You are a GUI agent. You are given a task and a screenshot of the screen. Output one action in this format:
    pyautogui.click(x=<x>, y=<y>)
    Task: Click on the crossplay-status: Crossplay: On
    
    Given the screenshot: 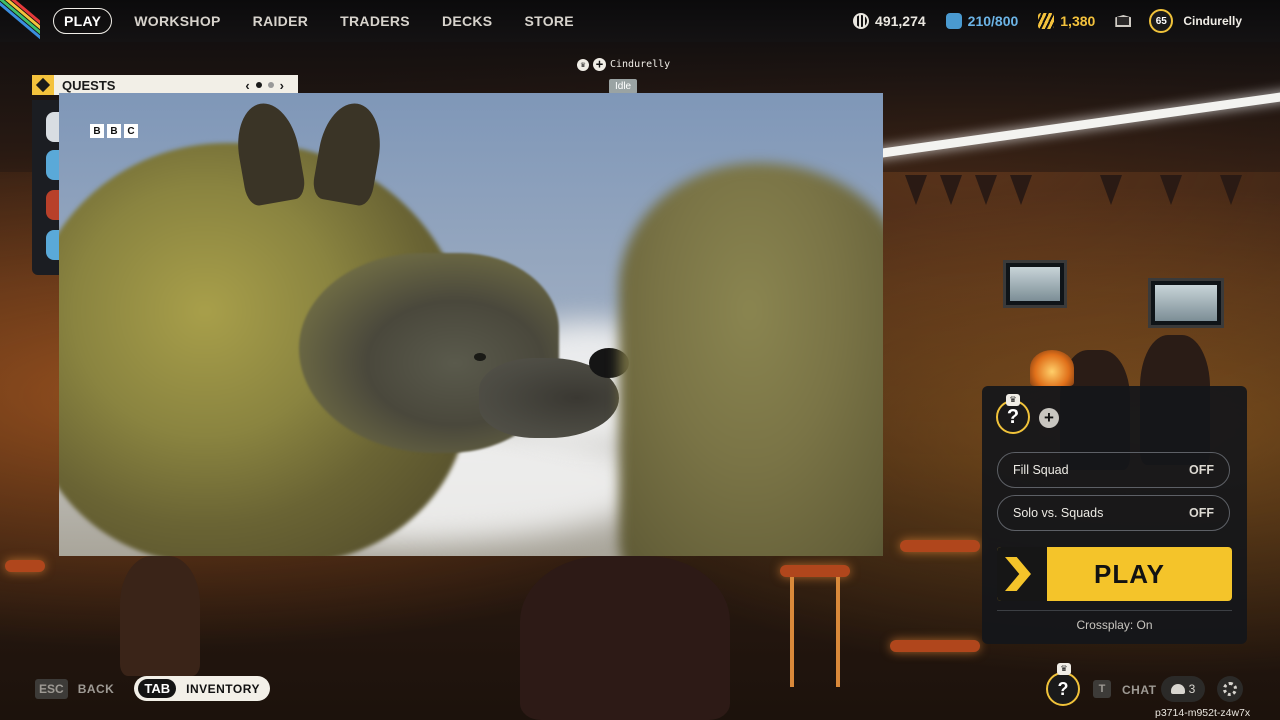 What is the action you would take?
    pyautogui.click(x=1114, y=625)
    